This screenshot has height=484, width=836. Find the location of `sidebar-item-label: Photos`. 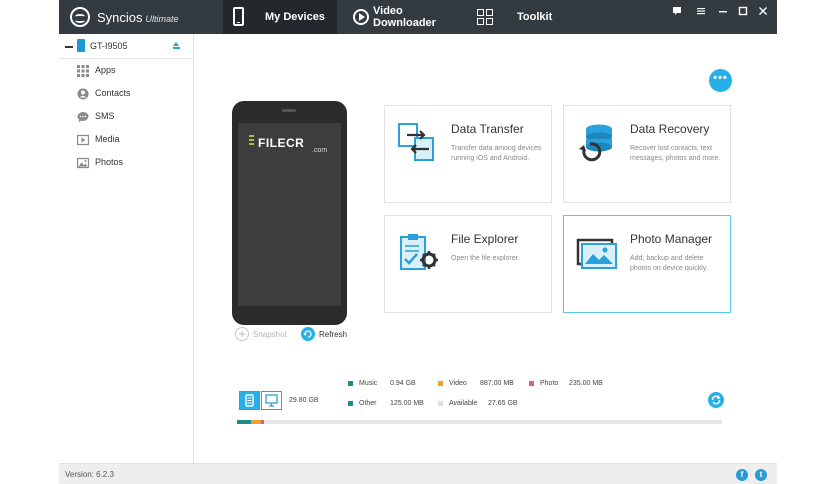

sidebar-item-label: Photos is located at coordinates (109, 162).